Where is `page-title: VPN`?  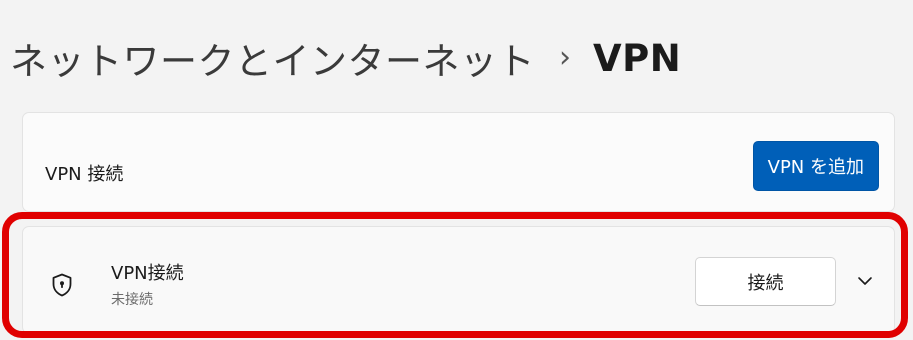
page-title: VPN is located at coordinates (637, 58).